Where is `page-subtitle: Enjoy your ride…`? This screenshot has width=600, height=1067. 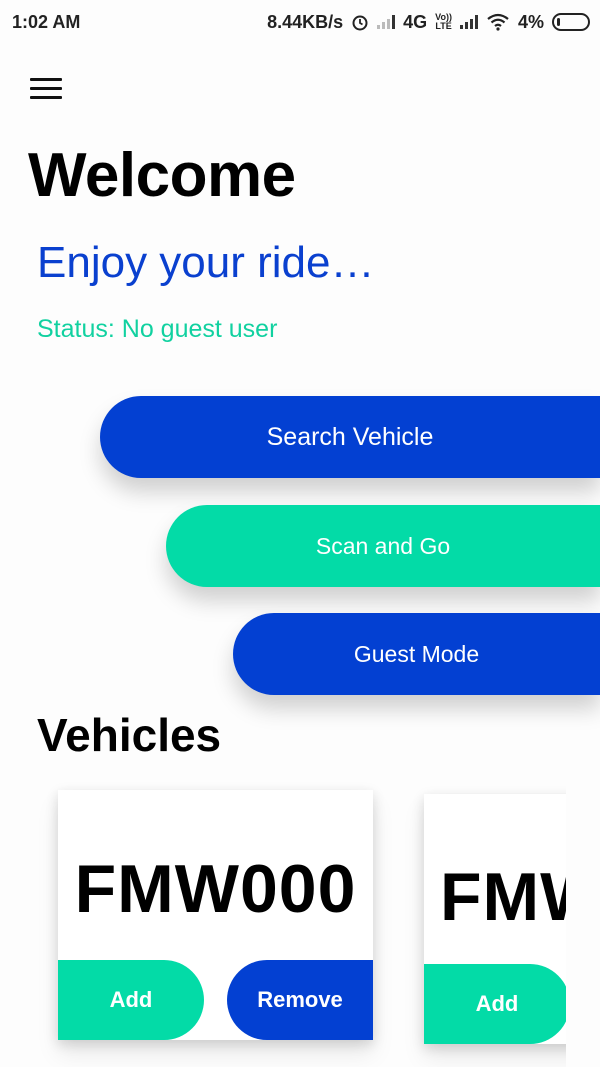 page-subtitle: Enjoy your ride… is located at coordinates (206, 262).